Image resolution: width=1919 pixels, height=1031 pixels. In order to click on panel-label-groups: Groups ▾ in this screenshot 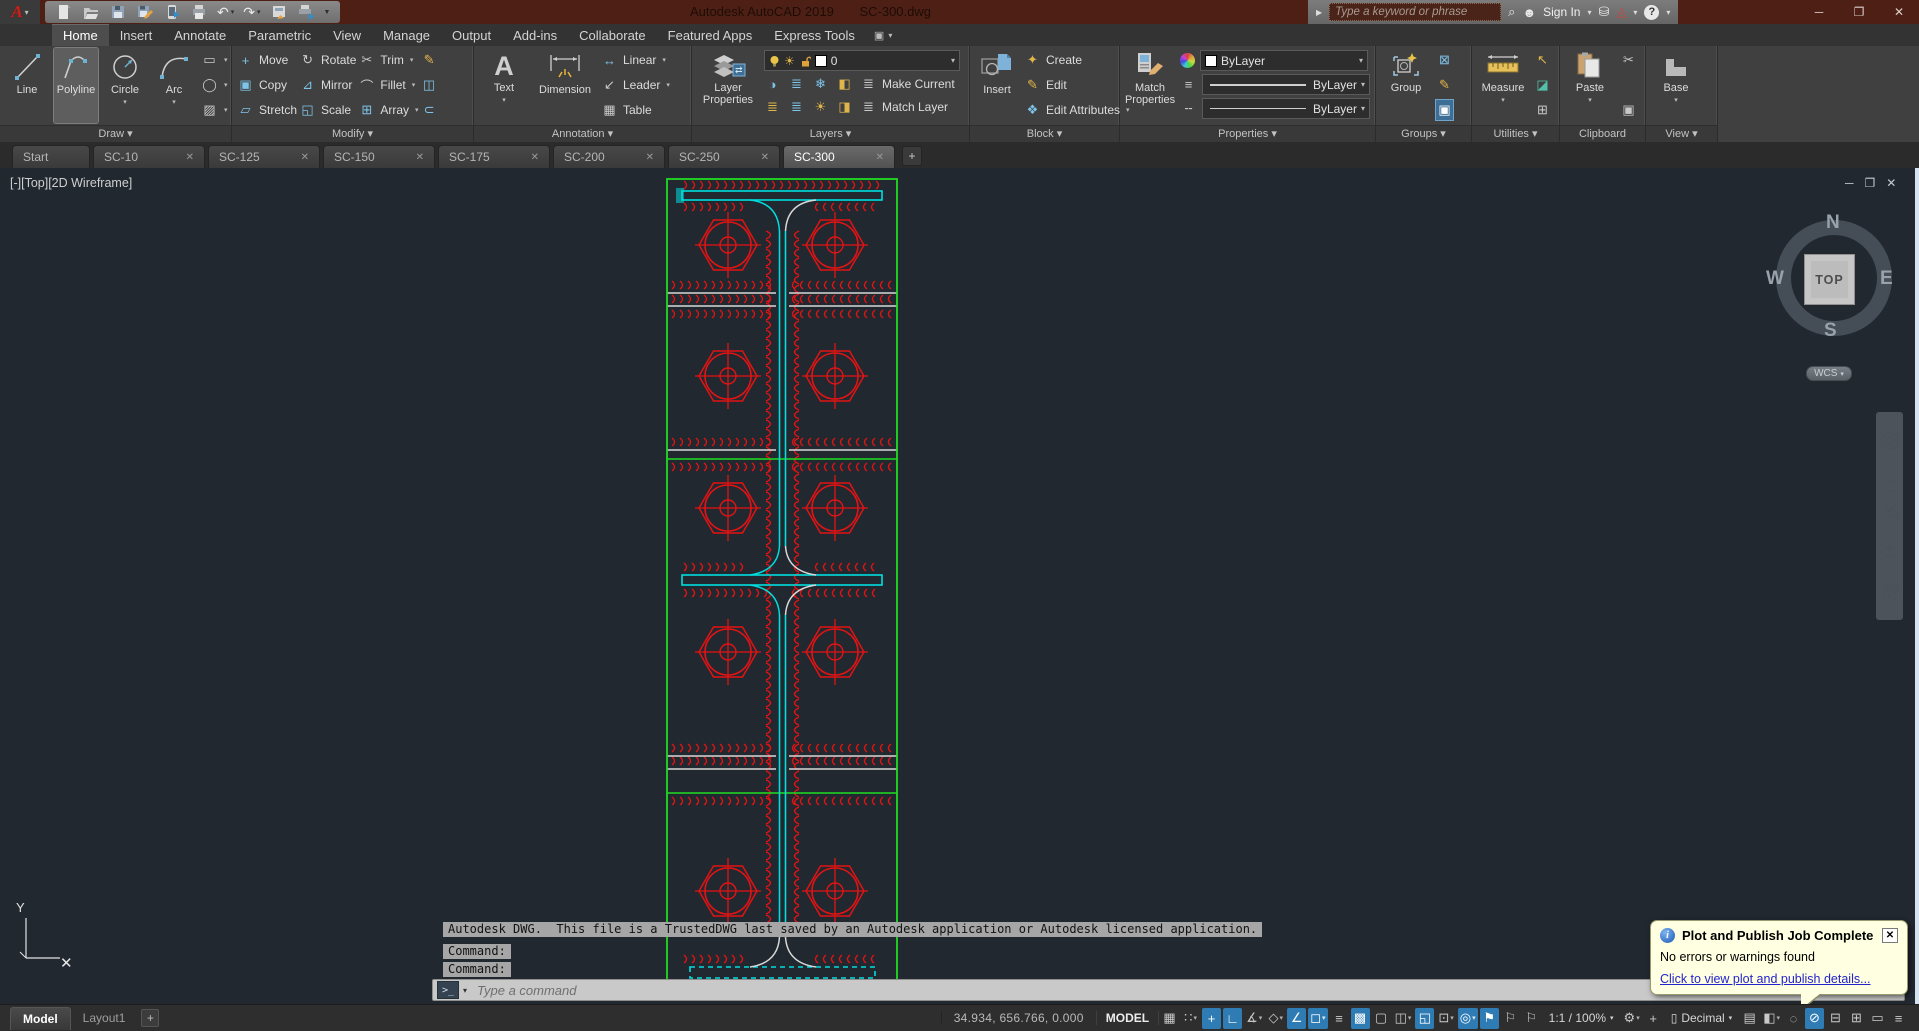, I will do `click(1423, 133)`.